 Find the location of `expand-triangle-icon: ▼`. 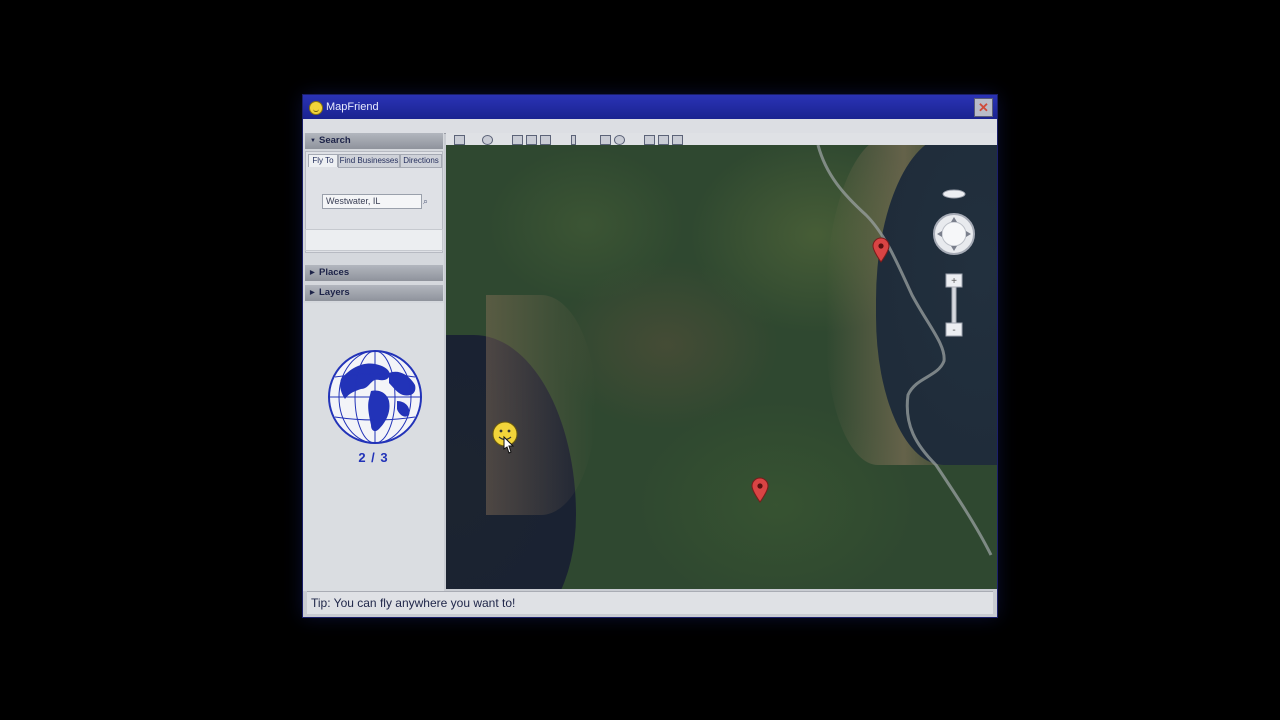

expand-triangle-icon: ▼ is located at coordinates (313, 141).